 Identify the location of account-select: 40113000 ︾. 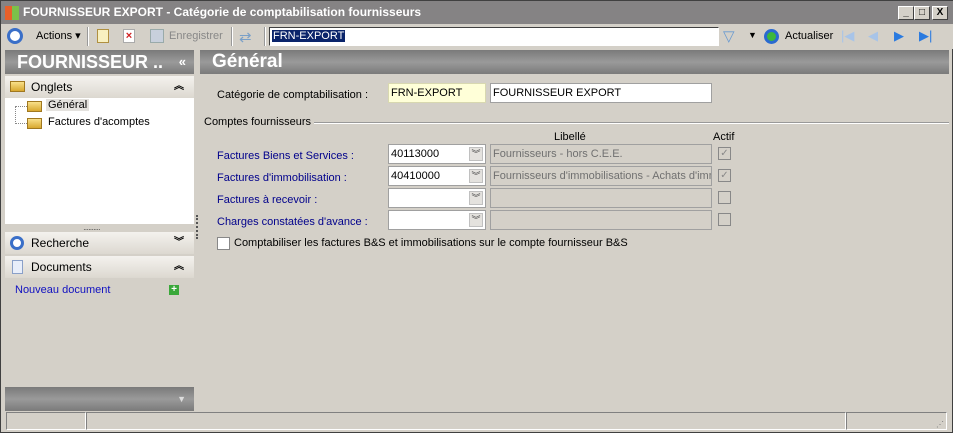
(437, 154).